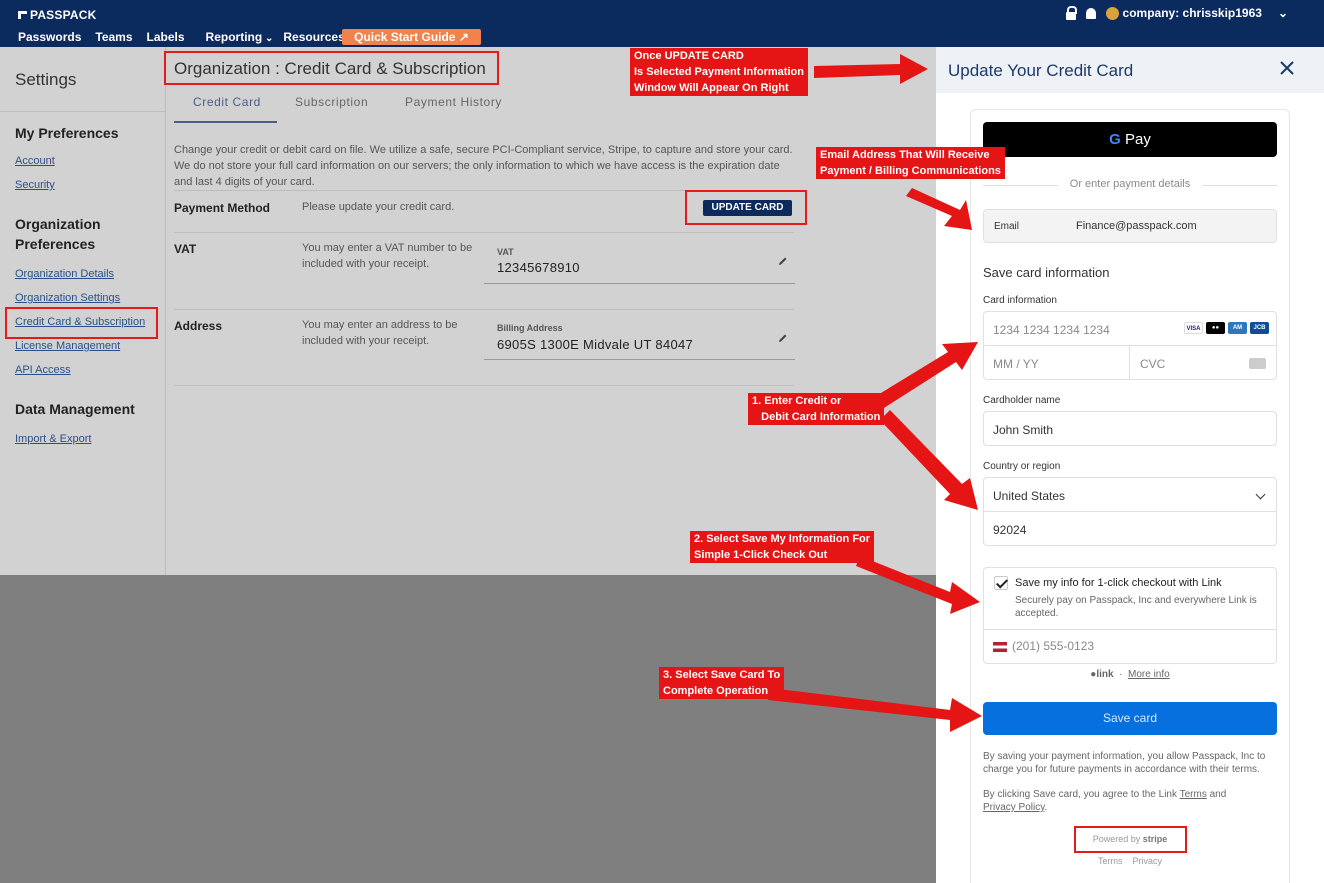 The image size is (1324, 883). I want to click on link-row: ●link · More info, so click(1130, 674).